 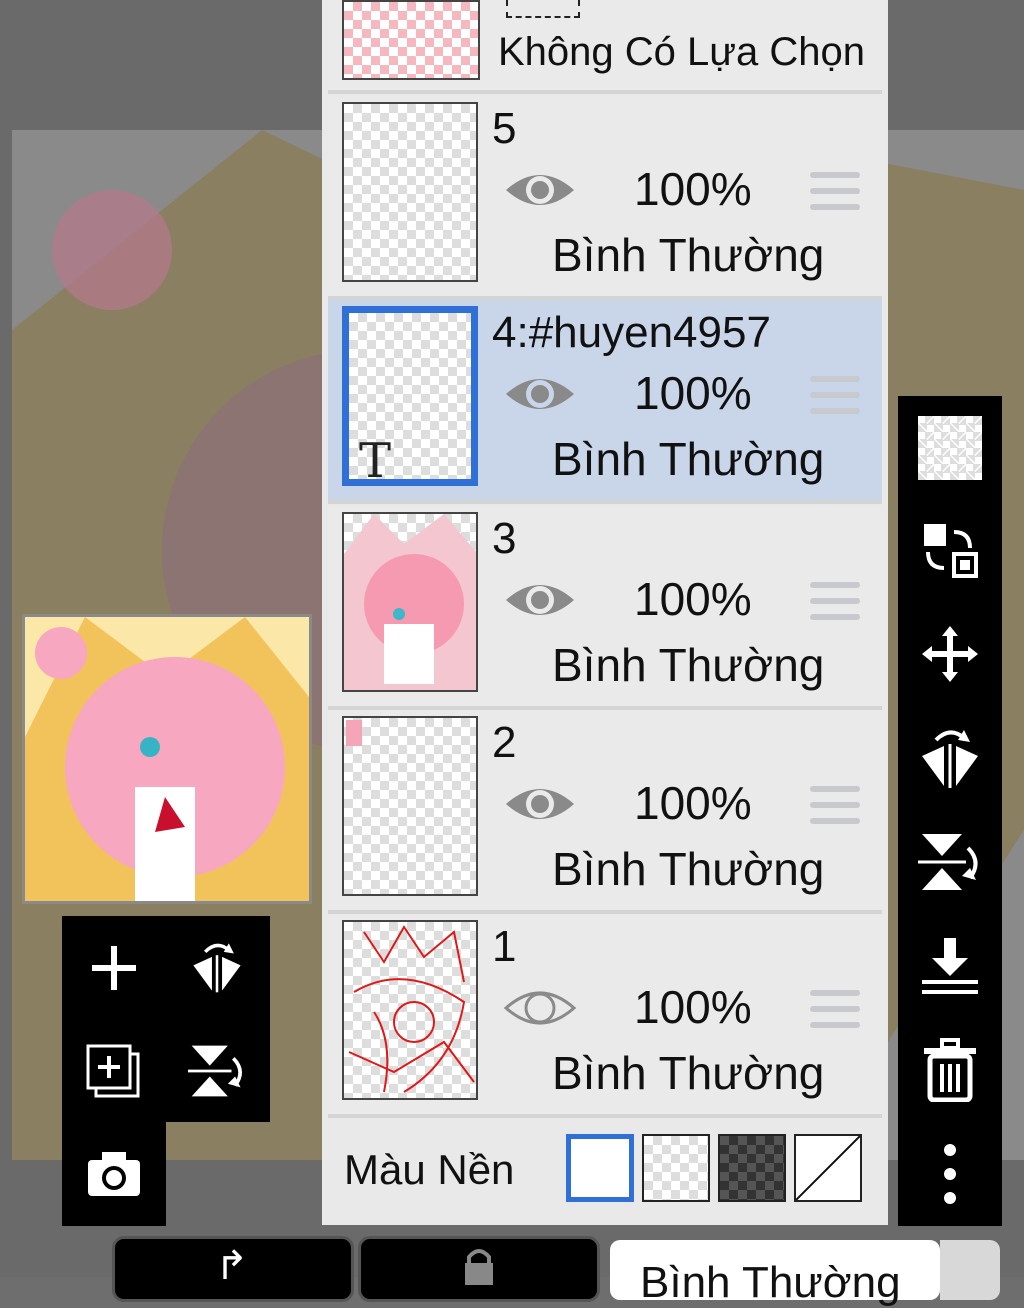 I want to click on canvas-preview, so click(x=167, y=759).